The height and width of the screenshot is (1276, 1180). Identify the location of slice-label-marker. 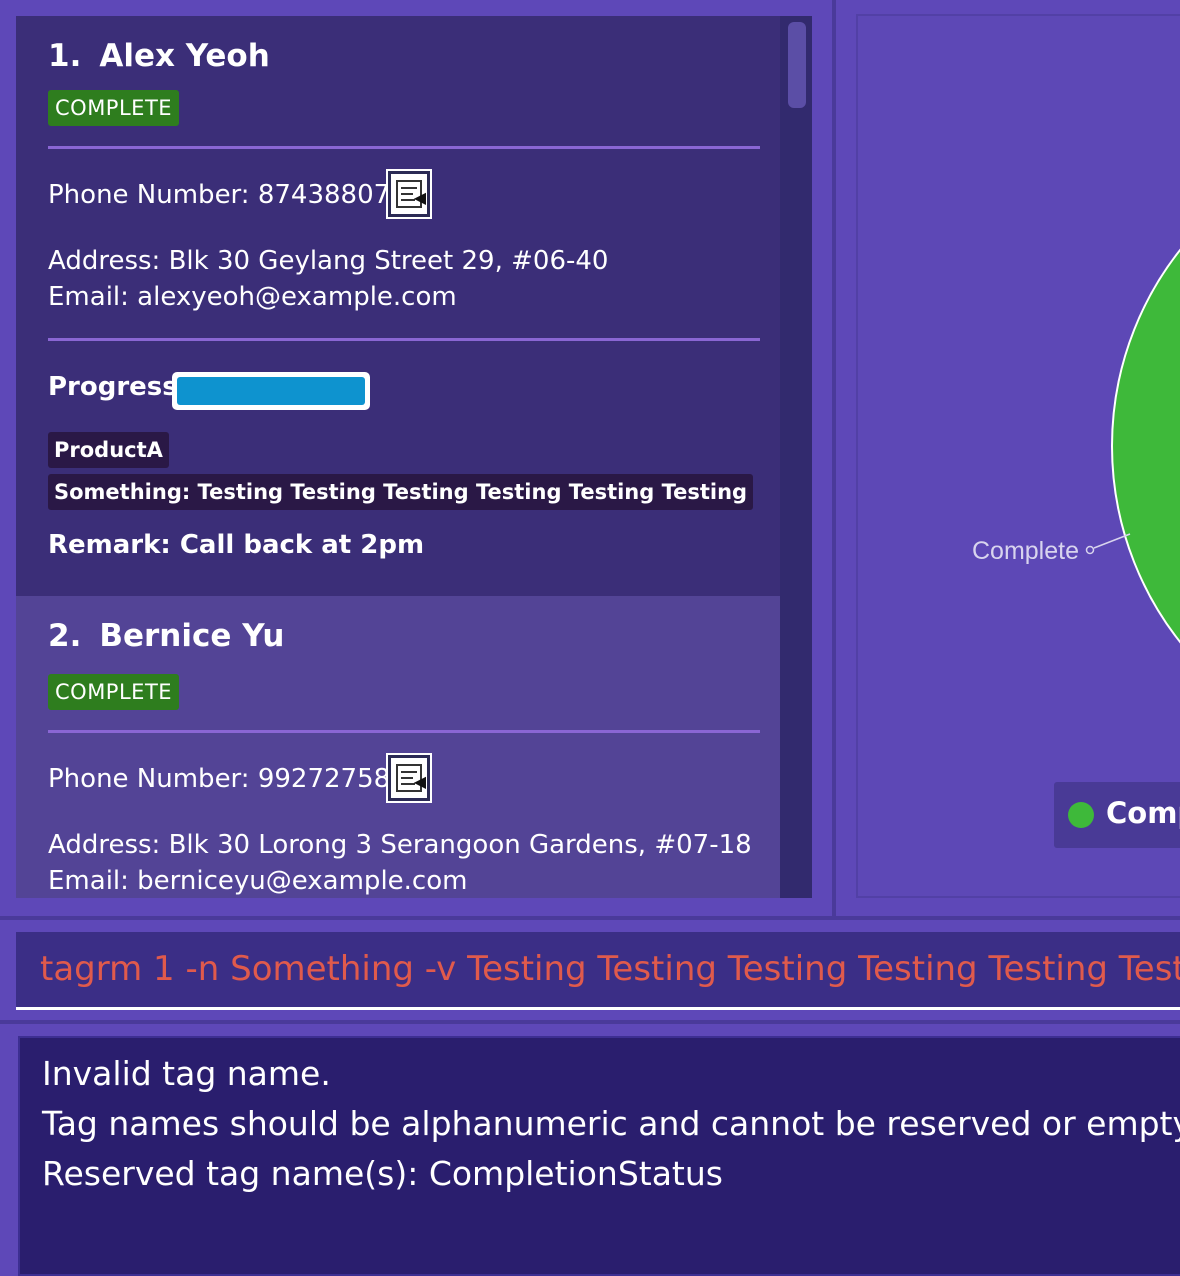
(1090, 550).